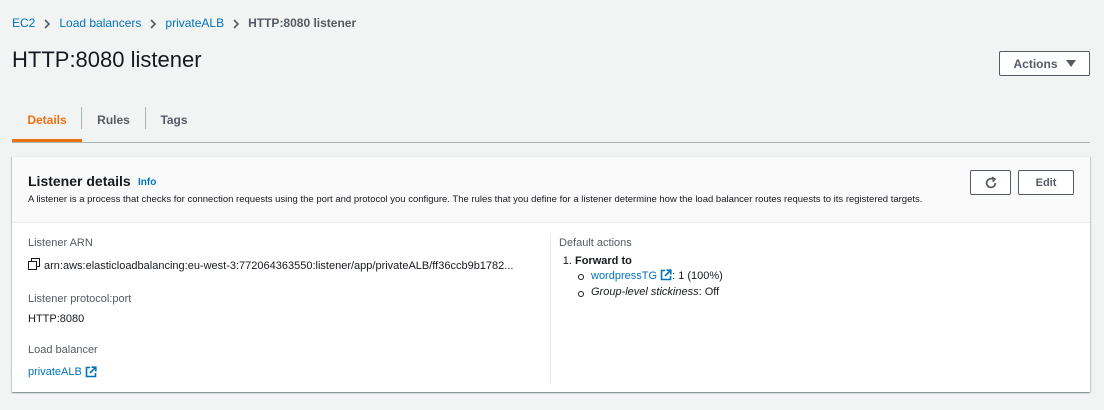 The width and height of the screenshot is (1104, 410). Describe the element at coordinates (1046, 182) in the screenshot. I see `edit-button: Edit` at that location.